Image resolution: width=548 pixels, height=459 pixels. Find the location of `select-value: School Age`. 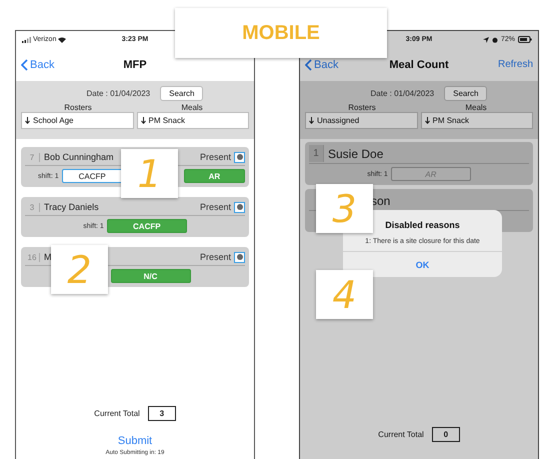

select-value: School Age is located at coordinates (53, 120).